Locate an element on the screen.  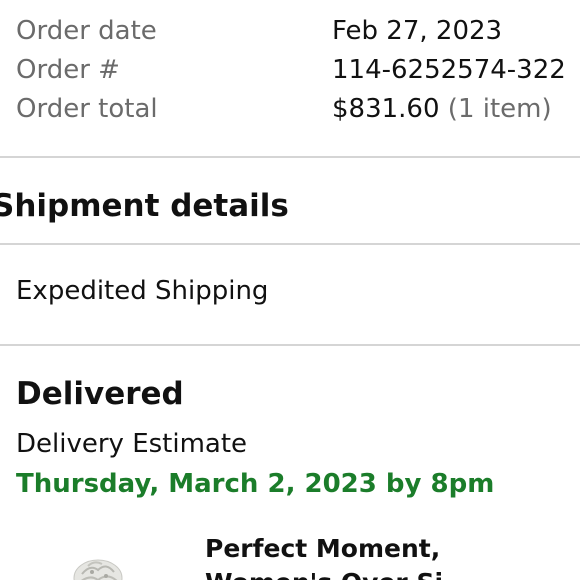
product-title-line-1: Perfect Moment, is located at coordinates (322, 548).